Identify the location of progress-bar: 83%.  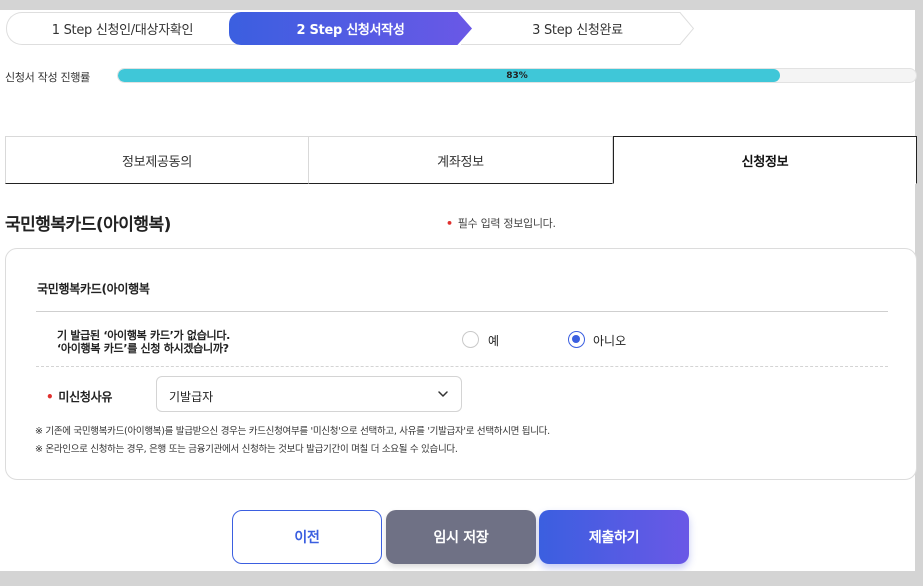
(517, 75).